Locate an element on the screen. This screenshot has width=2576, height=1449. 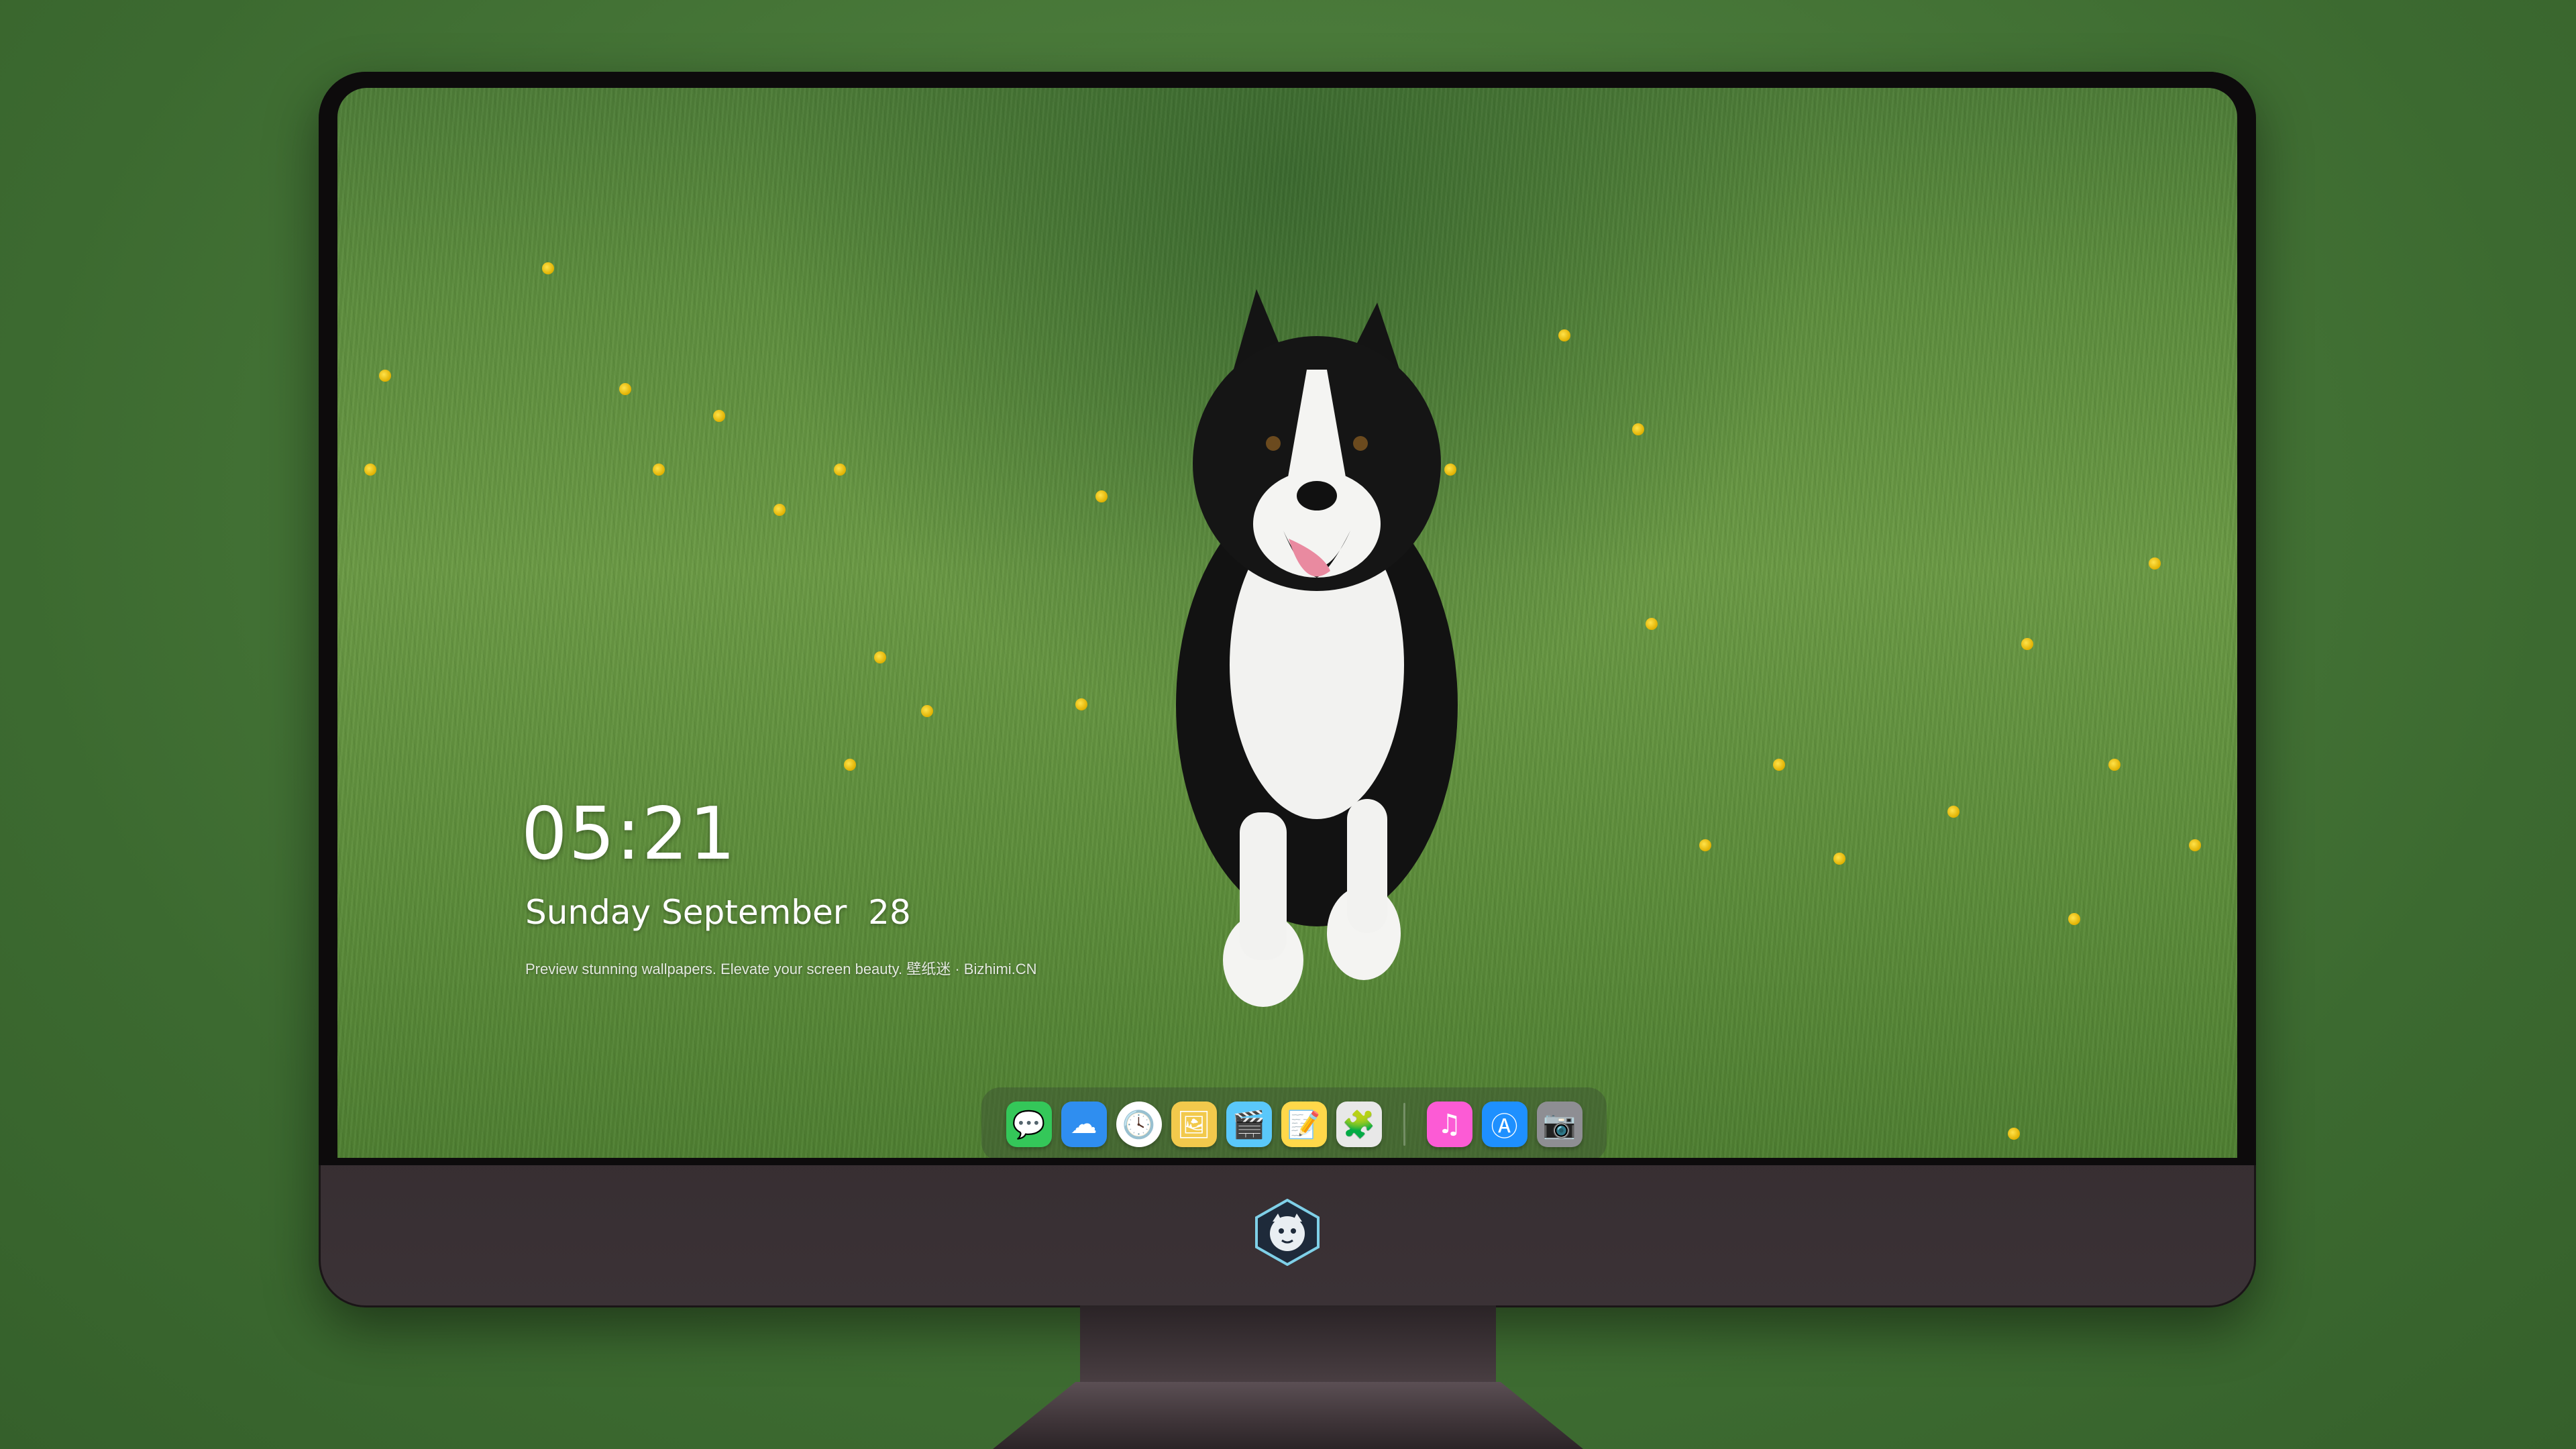
camera-icon: 📷 is located at coordinates (1559, 1124).